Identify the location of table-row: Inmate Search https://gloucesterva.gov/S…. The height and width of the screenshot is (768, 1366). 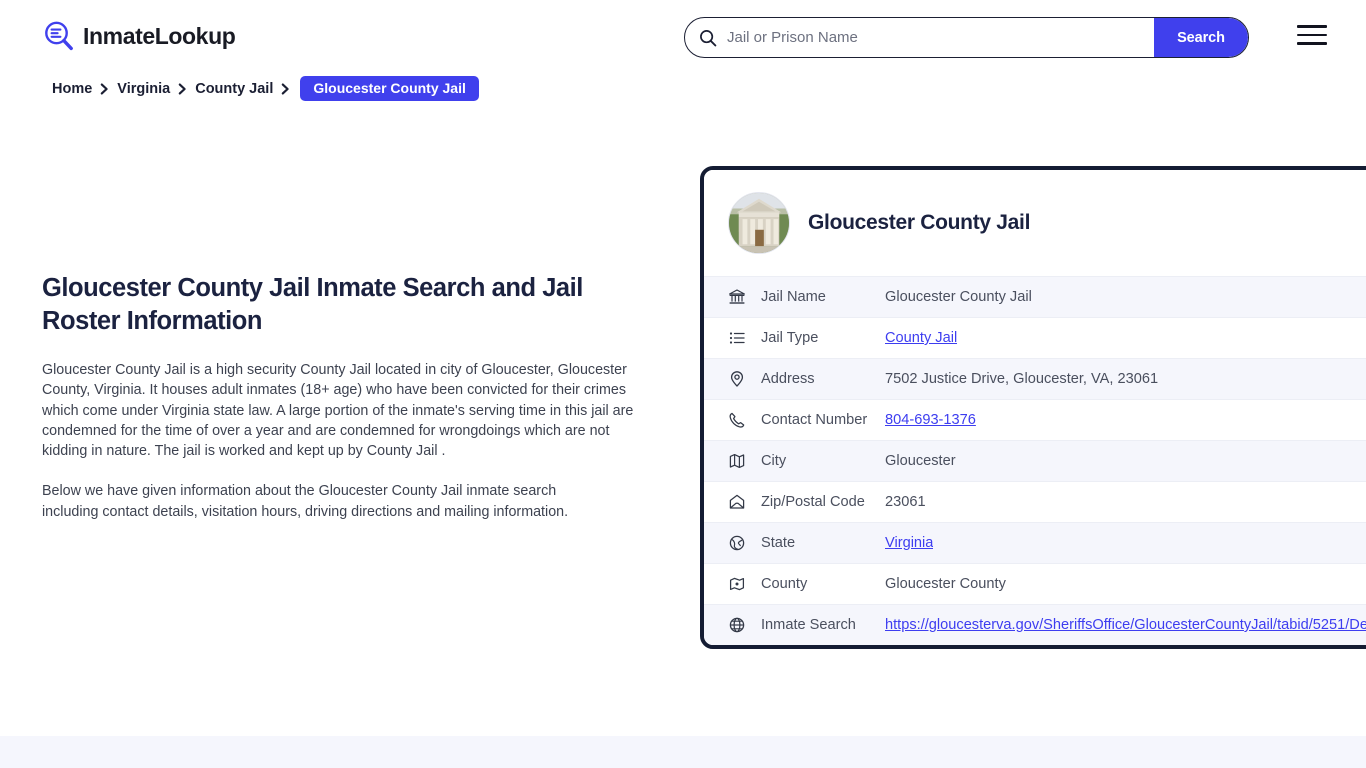
(1035, 624).